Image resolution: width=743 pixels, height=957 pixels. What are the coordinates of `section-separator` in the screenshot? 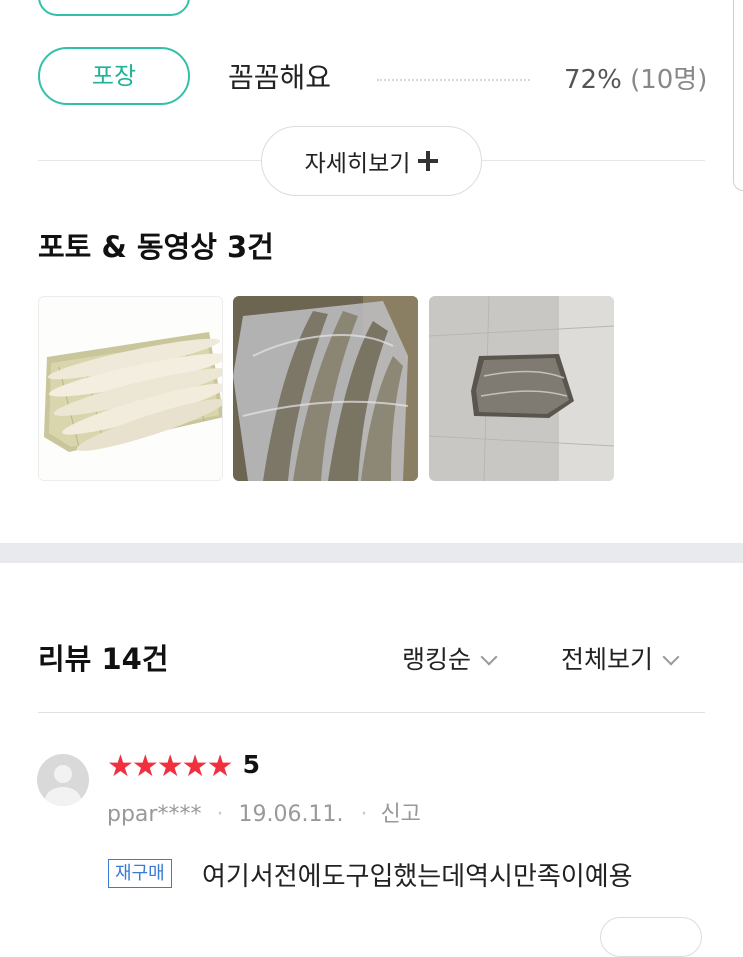 It's located at (371, 553).